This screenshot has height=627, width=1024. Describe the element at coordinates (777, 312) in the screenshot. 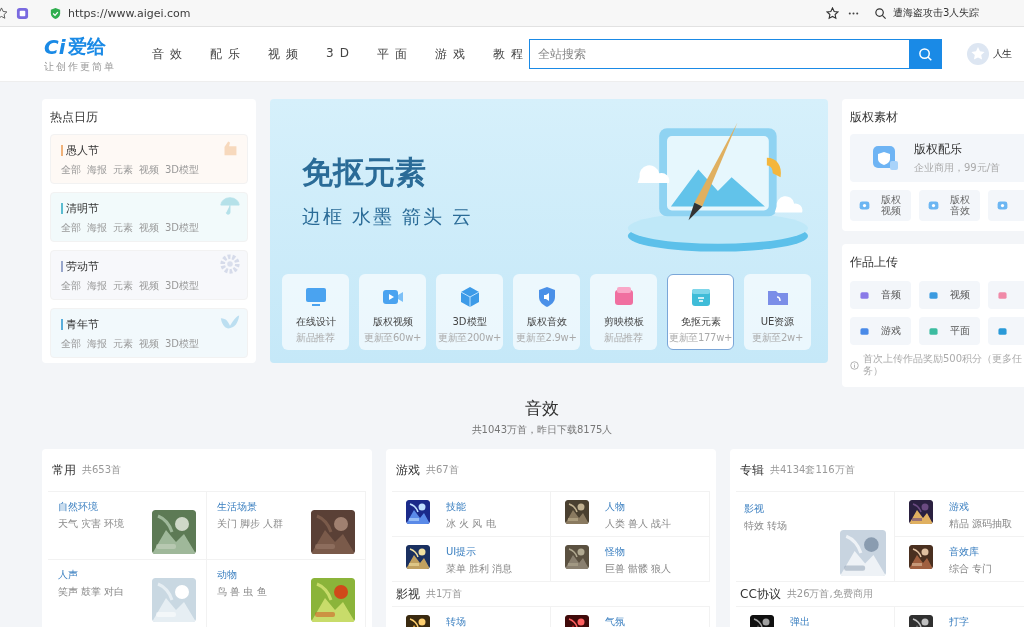

I see `category-tile: UE资源 更新至2w+` at that location.